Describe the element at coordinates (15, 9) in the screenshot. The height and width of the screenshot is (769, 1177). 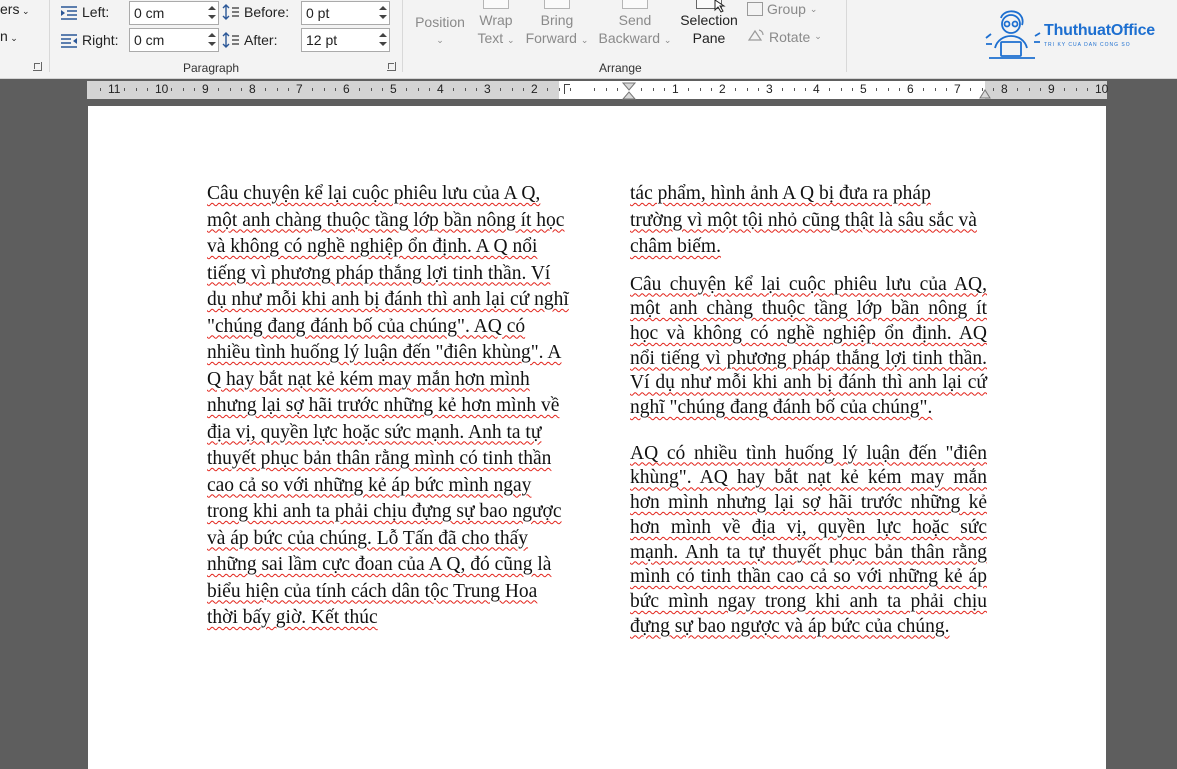
I see `cut-off-button-top: ers ⌄` at that location.